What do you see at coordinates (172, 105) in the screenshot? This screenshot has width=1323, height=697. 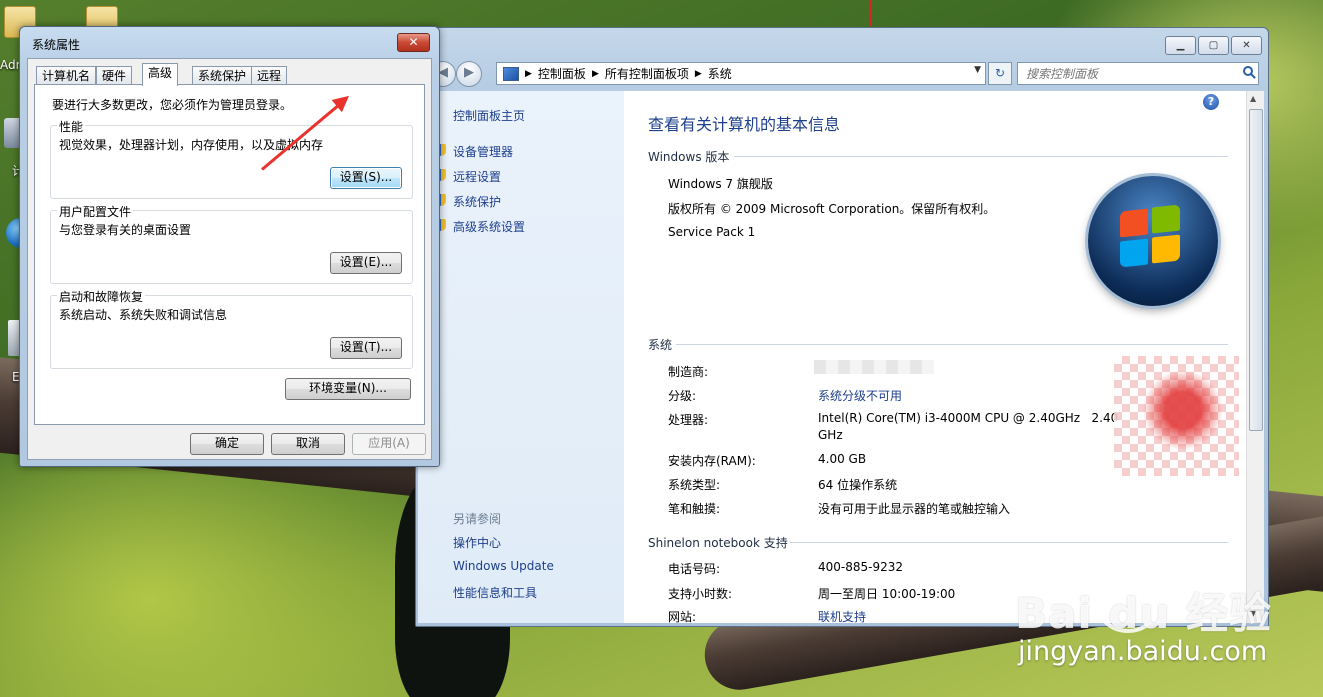 I see `admin-note: 要进行大多数更改，您必须作为管理员登录。` at bounding box center [172, 105].